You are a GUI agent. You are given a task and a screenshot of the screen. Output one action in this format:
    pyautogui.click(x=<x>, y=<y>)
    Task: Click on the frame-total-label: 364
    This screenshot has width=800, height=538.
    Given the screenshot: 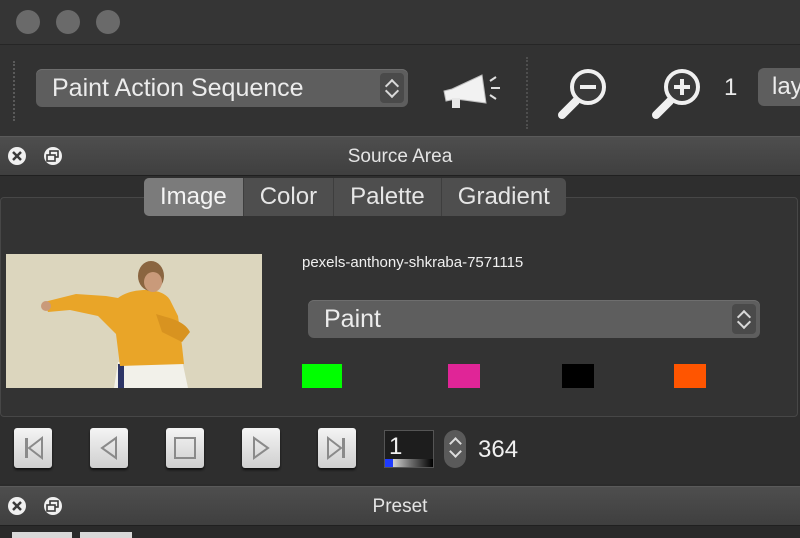 What is the action you would take?
    pyautogui.click(x=498, y=449)
    